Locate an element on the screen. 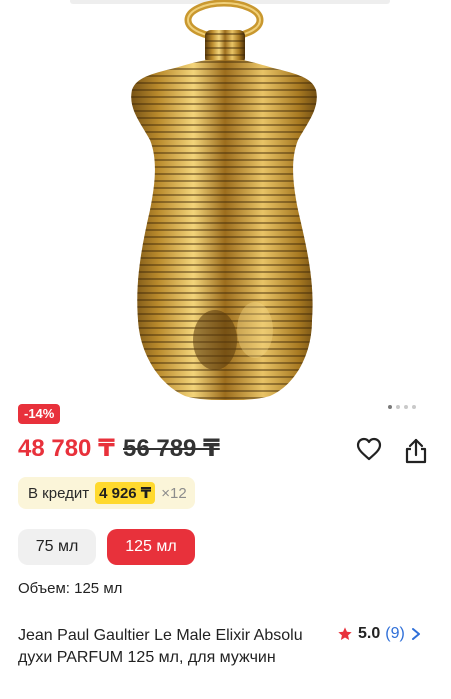  credit-amount: 4 926 ₸ is located at coordinates (125, 493).